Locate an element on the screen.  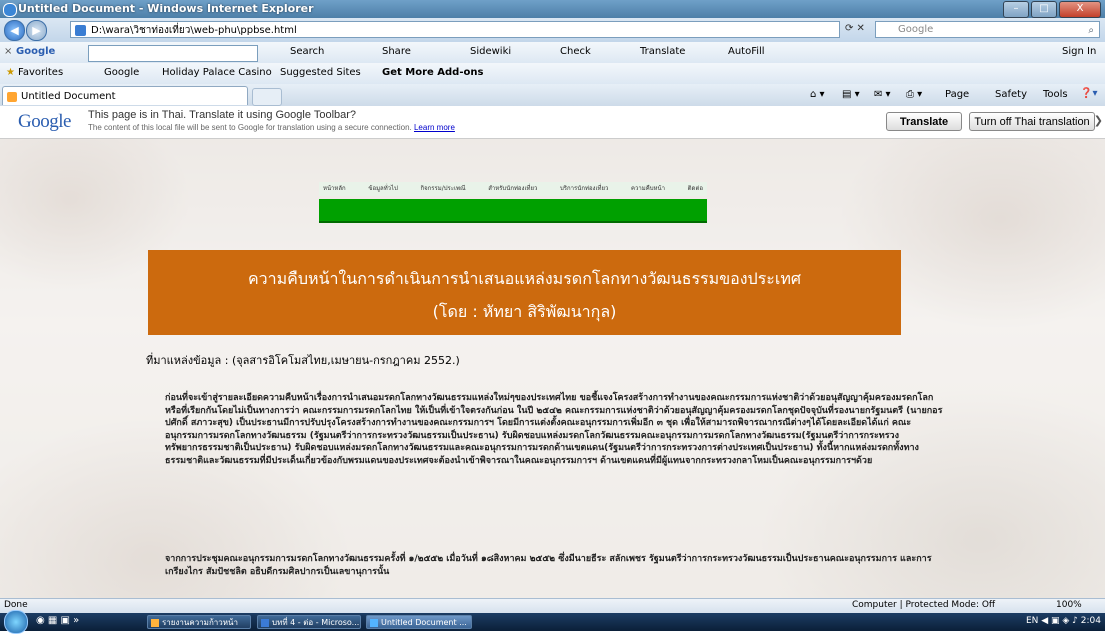
learn-more-link: Learn more is located at coordinates (434, 127).